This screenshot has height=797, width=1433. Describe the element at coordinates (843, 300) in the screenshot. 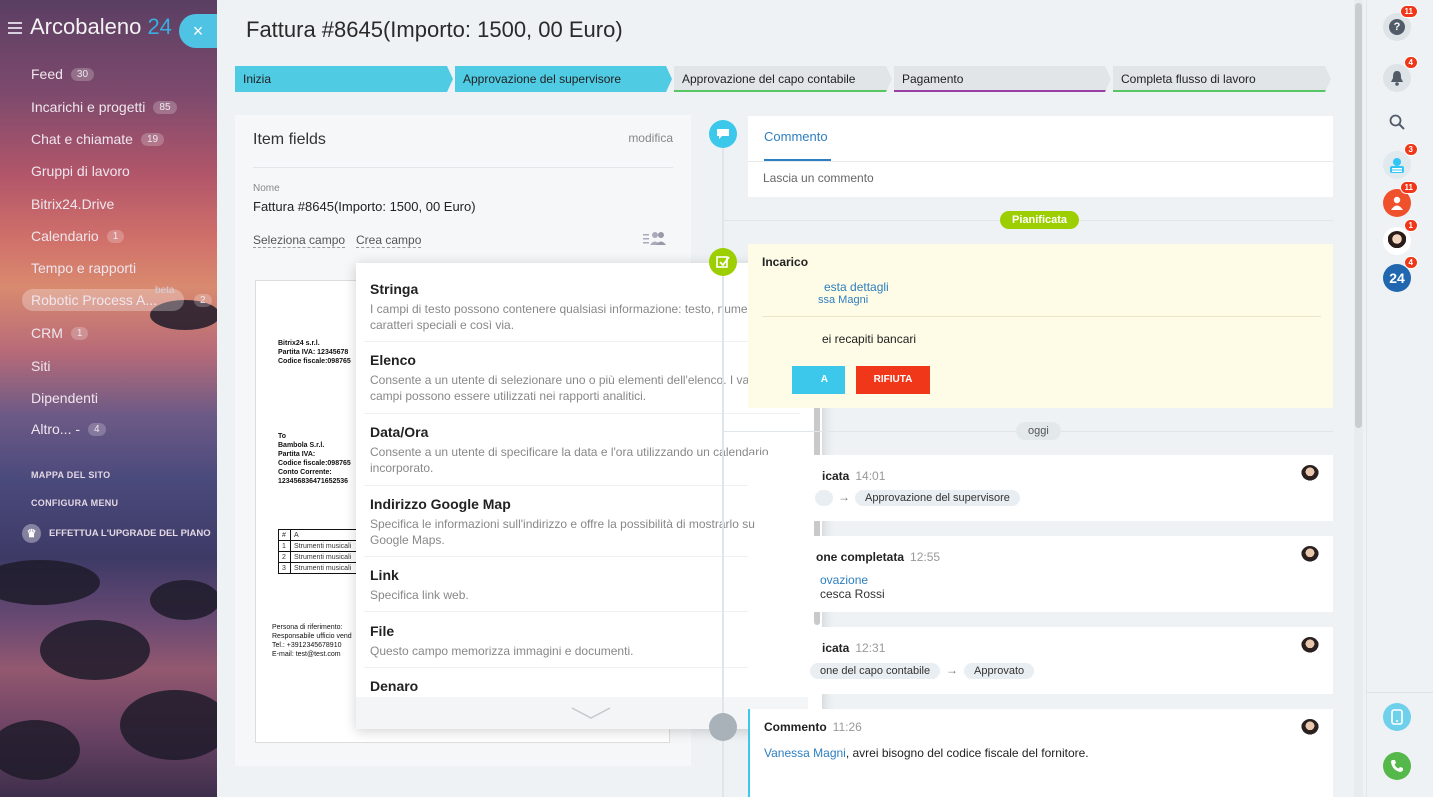

I see `task-assignee: ssa Magni` at that location.